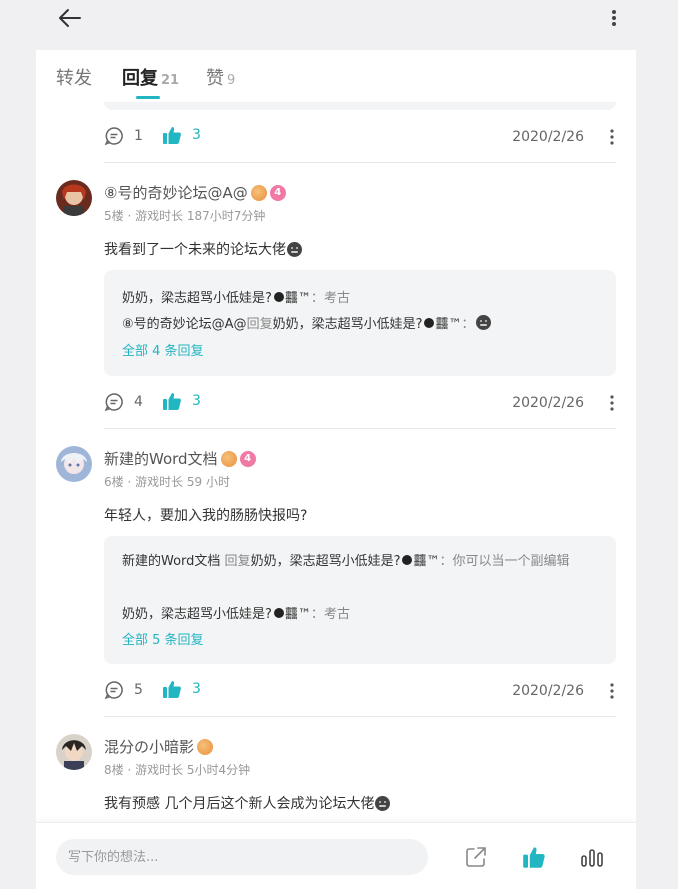  Describe the element at coordinates (138, 690) in the screenshot. I see `comment-count: 5` at that location.